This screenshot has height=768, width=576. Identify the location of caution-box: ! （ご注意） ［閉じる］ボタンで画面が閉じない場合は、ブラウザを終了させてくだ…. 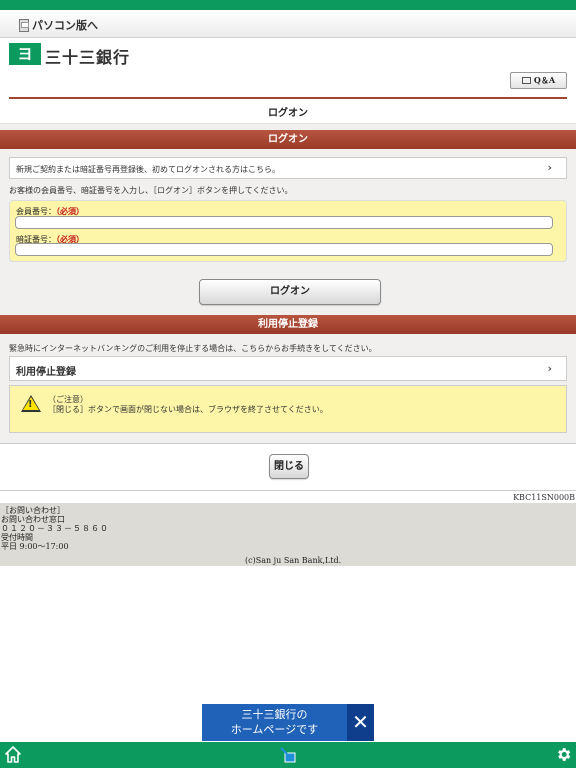
(288, 409).